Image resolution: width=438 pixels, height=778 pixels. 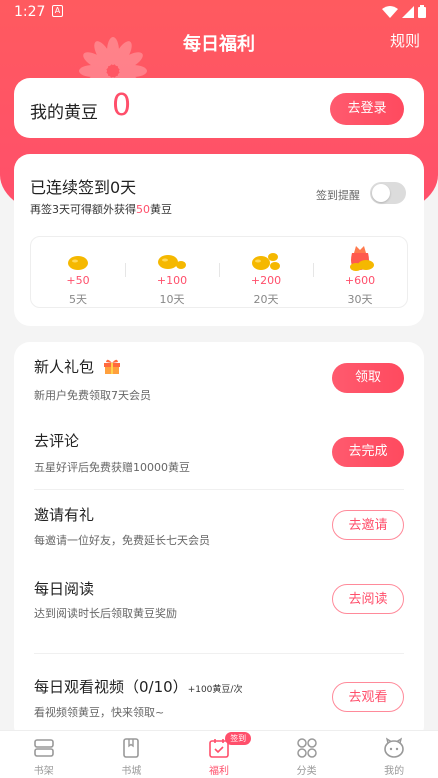 I want to click on read-button: 去阅读, so click(x=368, y=599).